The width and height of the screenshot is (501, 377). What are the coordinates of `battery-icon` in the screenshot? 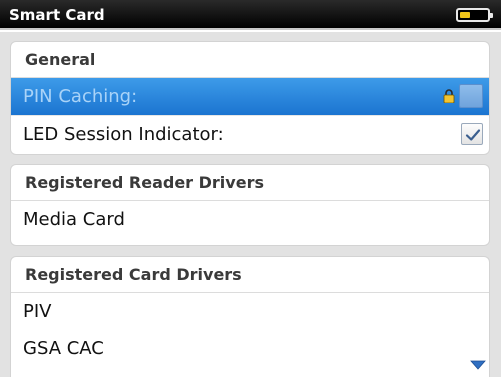 It's located at (474, 15).